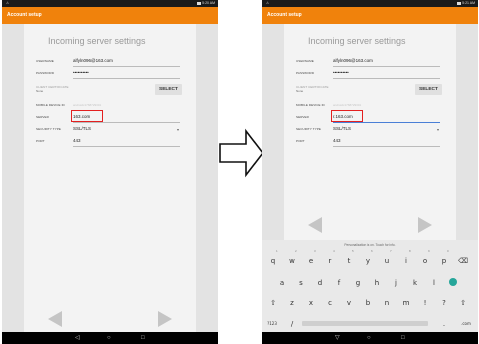  Describe the element at coordinates (459, 3) in the screenshot. I see `battery-icon` at that location.